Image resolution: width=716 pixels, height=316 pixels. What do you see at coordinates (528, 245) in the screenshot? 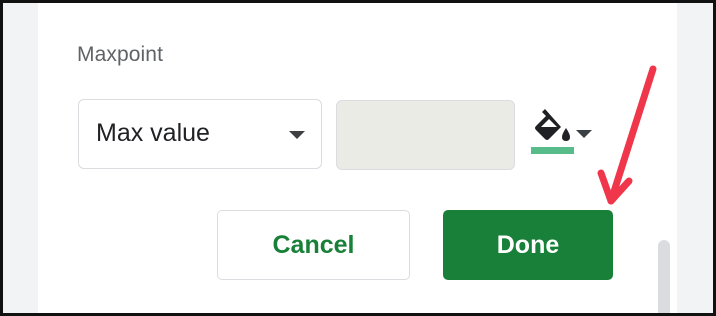
I see `done-button: Done` at bounding box center [528, 245].